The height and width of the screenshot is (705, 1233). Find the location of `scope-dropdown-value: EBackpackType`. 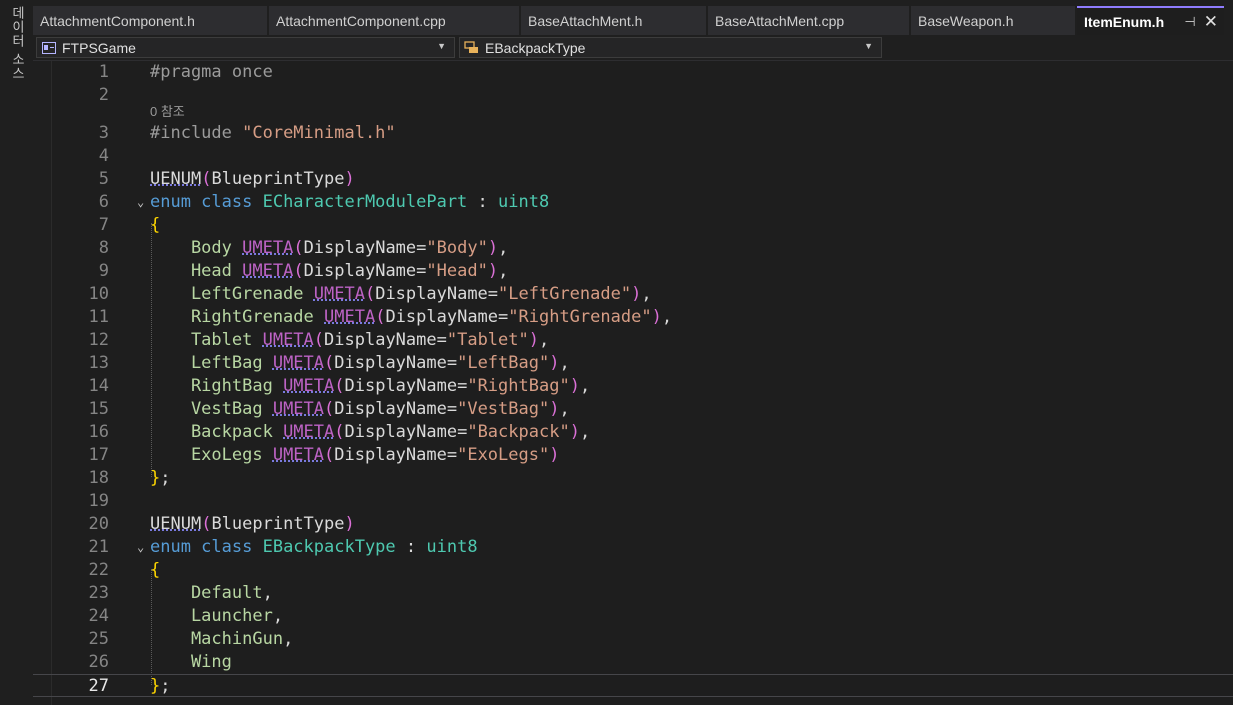

scope-dropdown-value: EBackpackType is located at coordinates (535, 47).